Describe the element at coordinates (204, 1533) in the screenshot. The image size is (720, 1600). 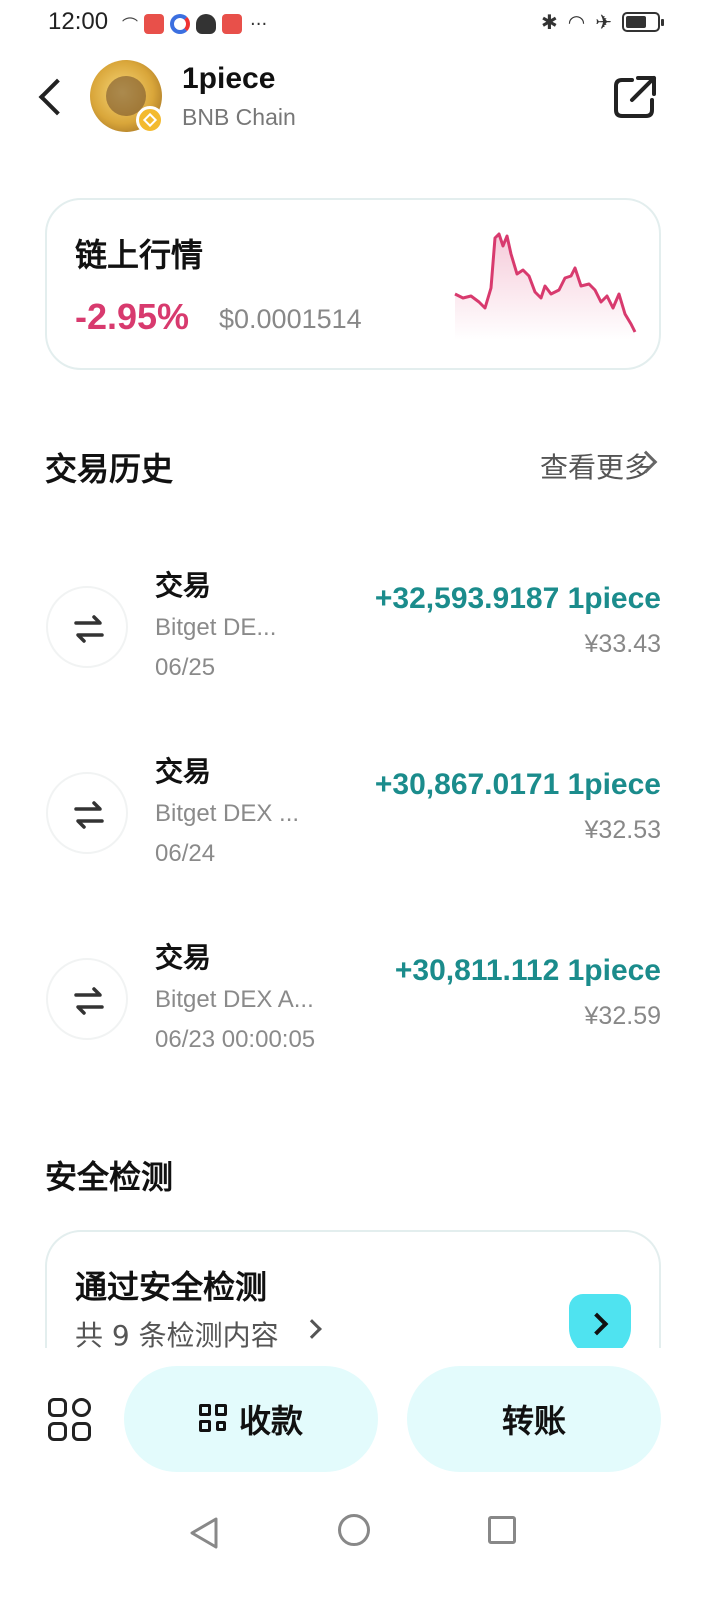
I see `nav-back-icon` at that location.